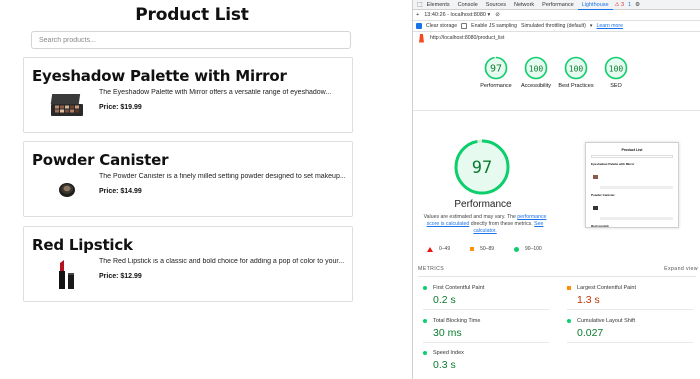 This screenshot has height=379, width=700. I want to click on lighthouse-toolbar: + 13:40:26 - localhost:8080 ▾ ⊘, so click(556, 15).